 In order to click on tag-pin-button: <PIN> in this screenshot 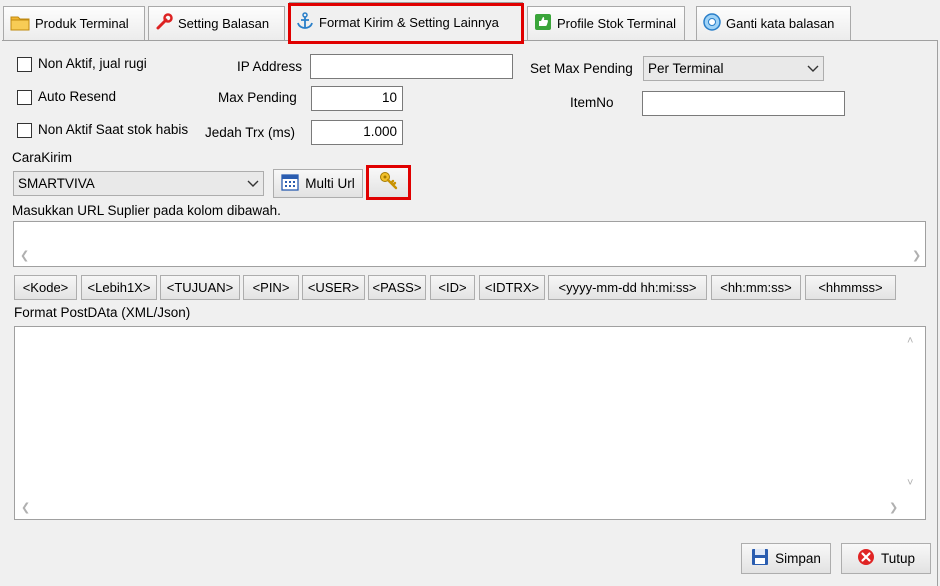, I will do `click(271, 287)`.